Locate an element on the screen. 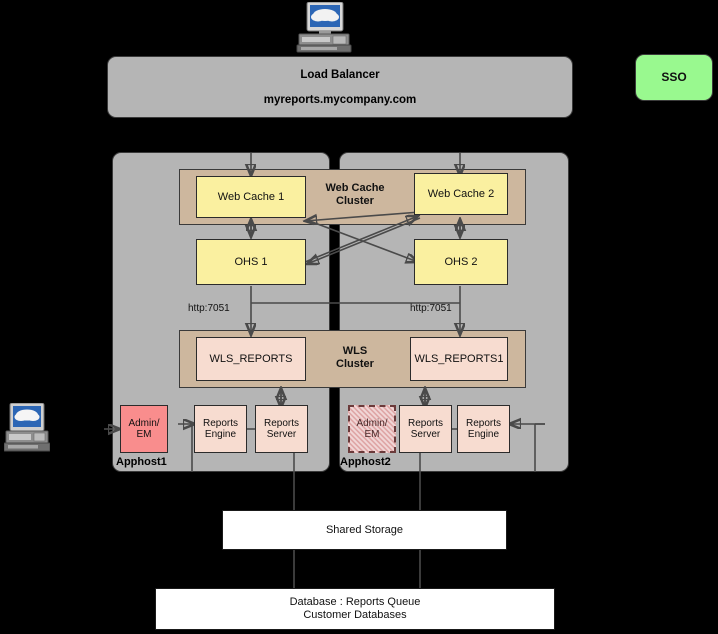  sso-label: SSO is located at coordinates (674, 76).